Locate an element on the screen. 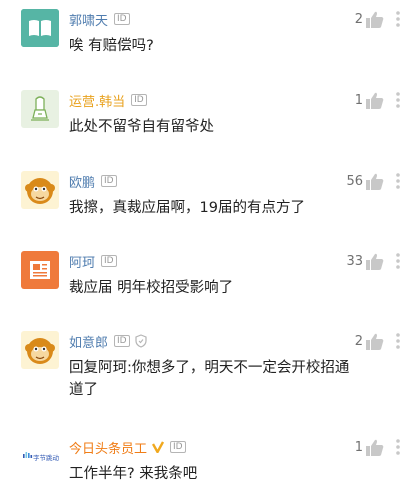 The height and width of the screenshot is (493, 416). comment-text: 工作半年? 来我条吧 is located at coordinates (133, 474).